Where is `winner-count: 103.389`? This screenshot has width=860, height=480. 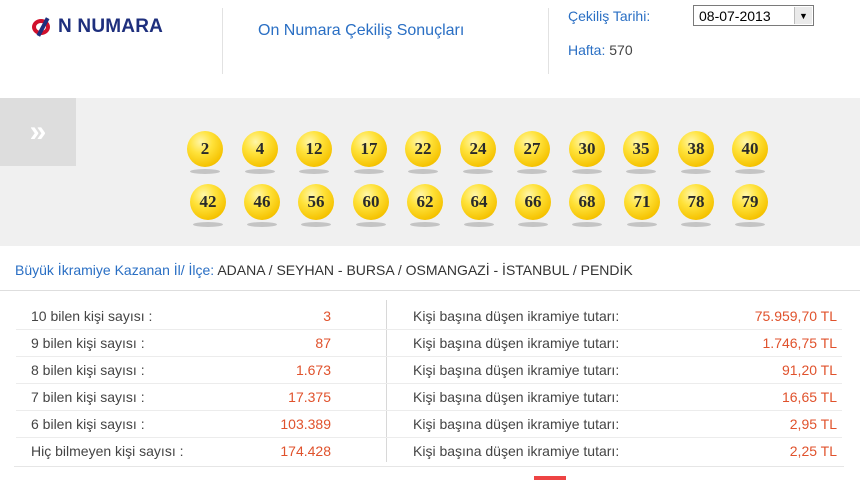 winner-count: 103.389 is located at coordinates (305, 424).